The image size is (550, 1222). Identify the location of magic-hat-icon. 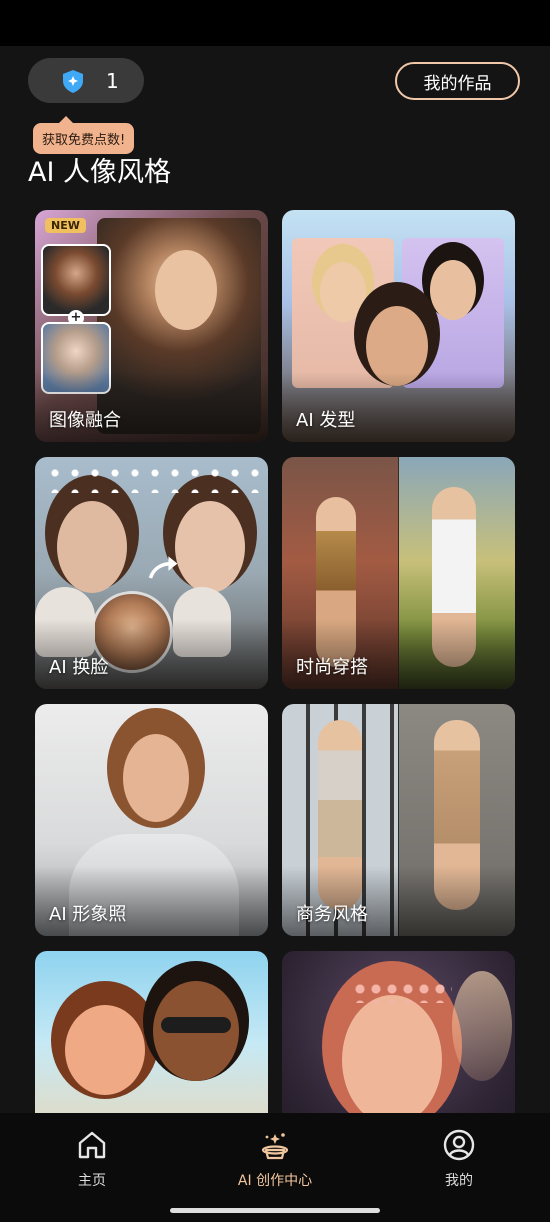
(275, 1146).